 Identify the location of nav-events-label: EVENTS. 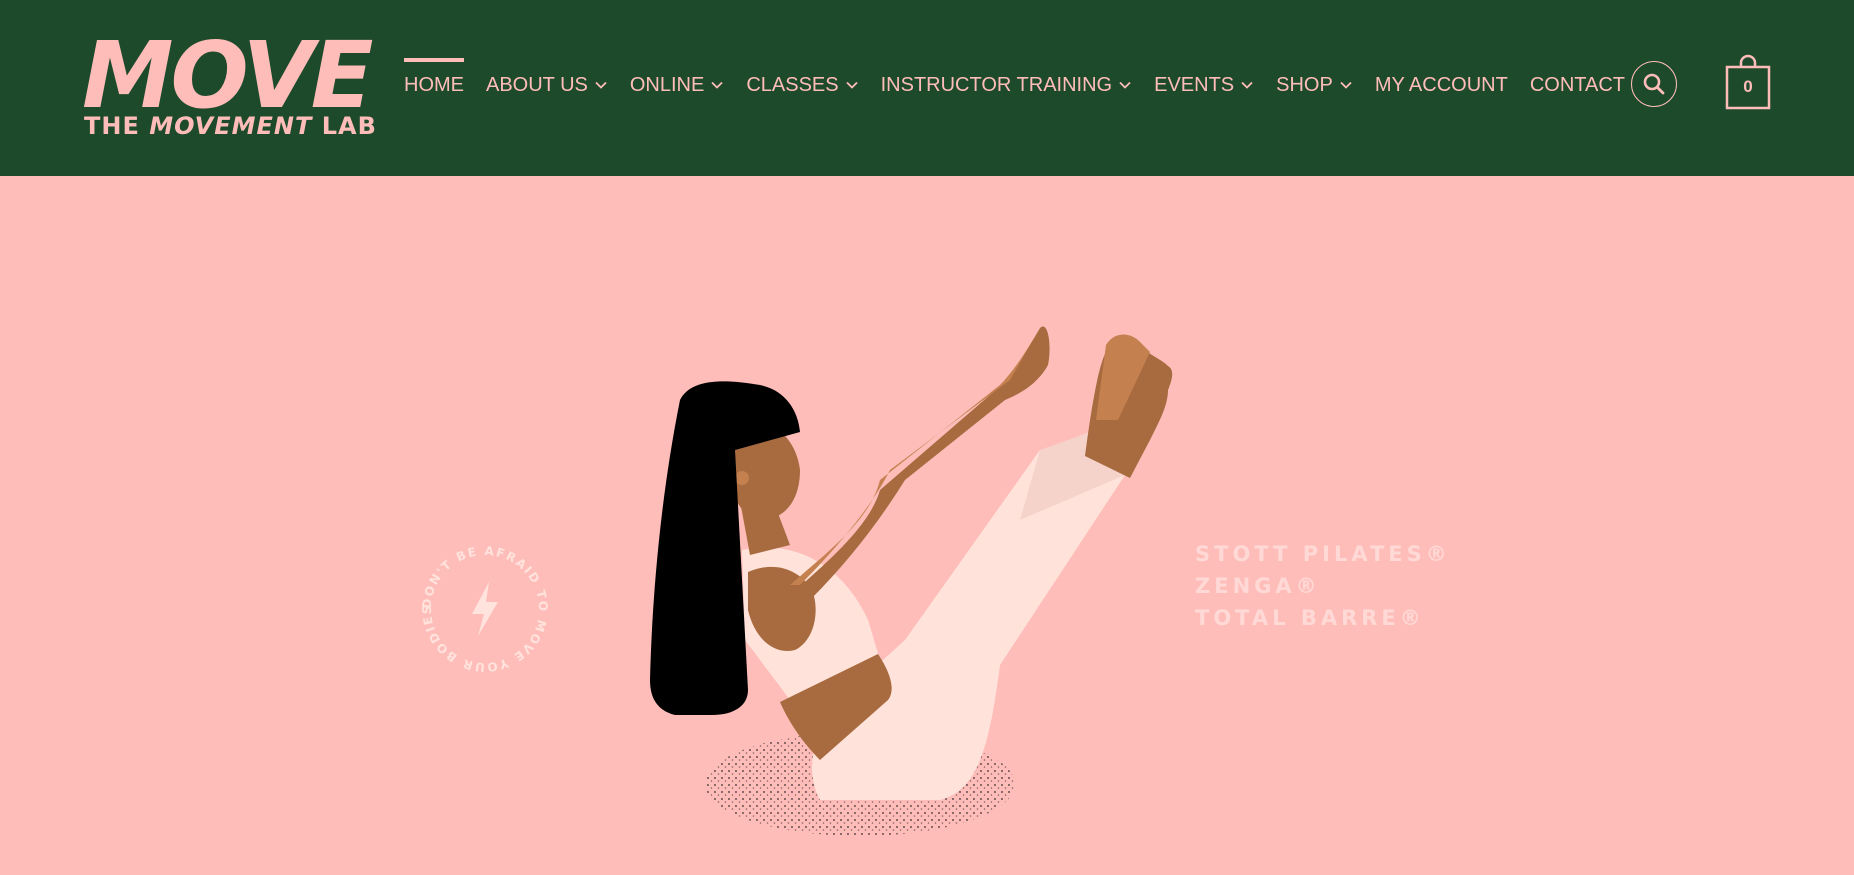
(1194, 84).